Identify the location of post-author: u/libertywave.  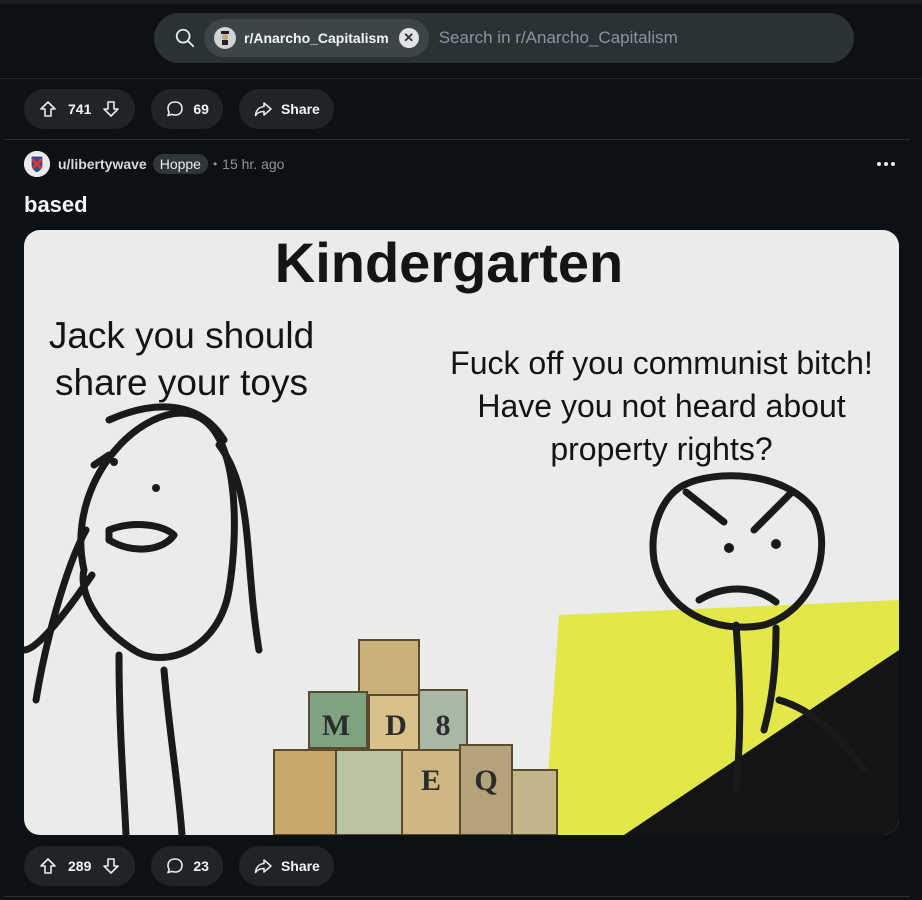
(102, 164).